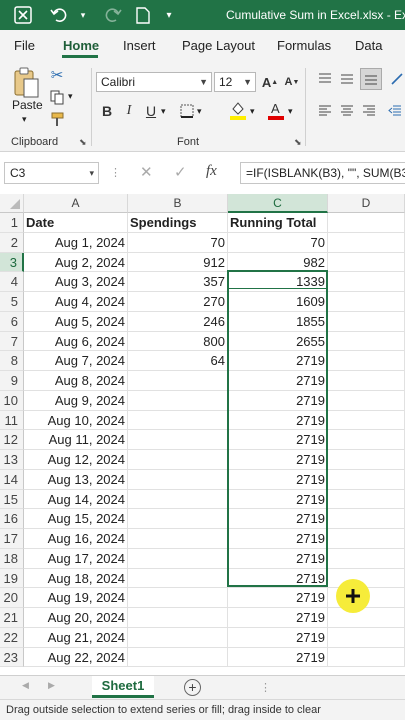  I want to click on cell-date: Aug 12, 2024, so click(76, 460).